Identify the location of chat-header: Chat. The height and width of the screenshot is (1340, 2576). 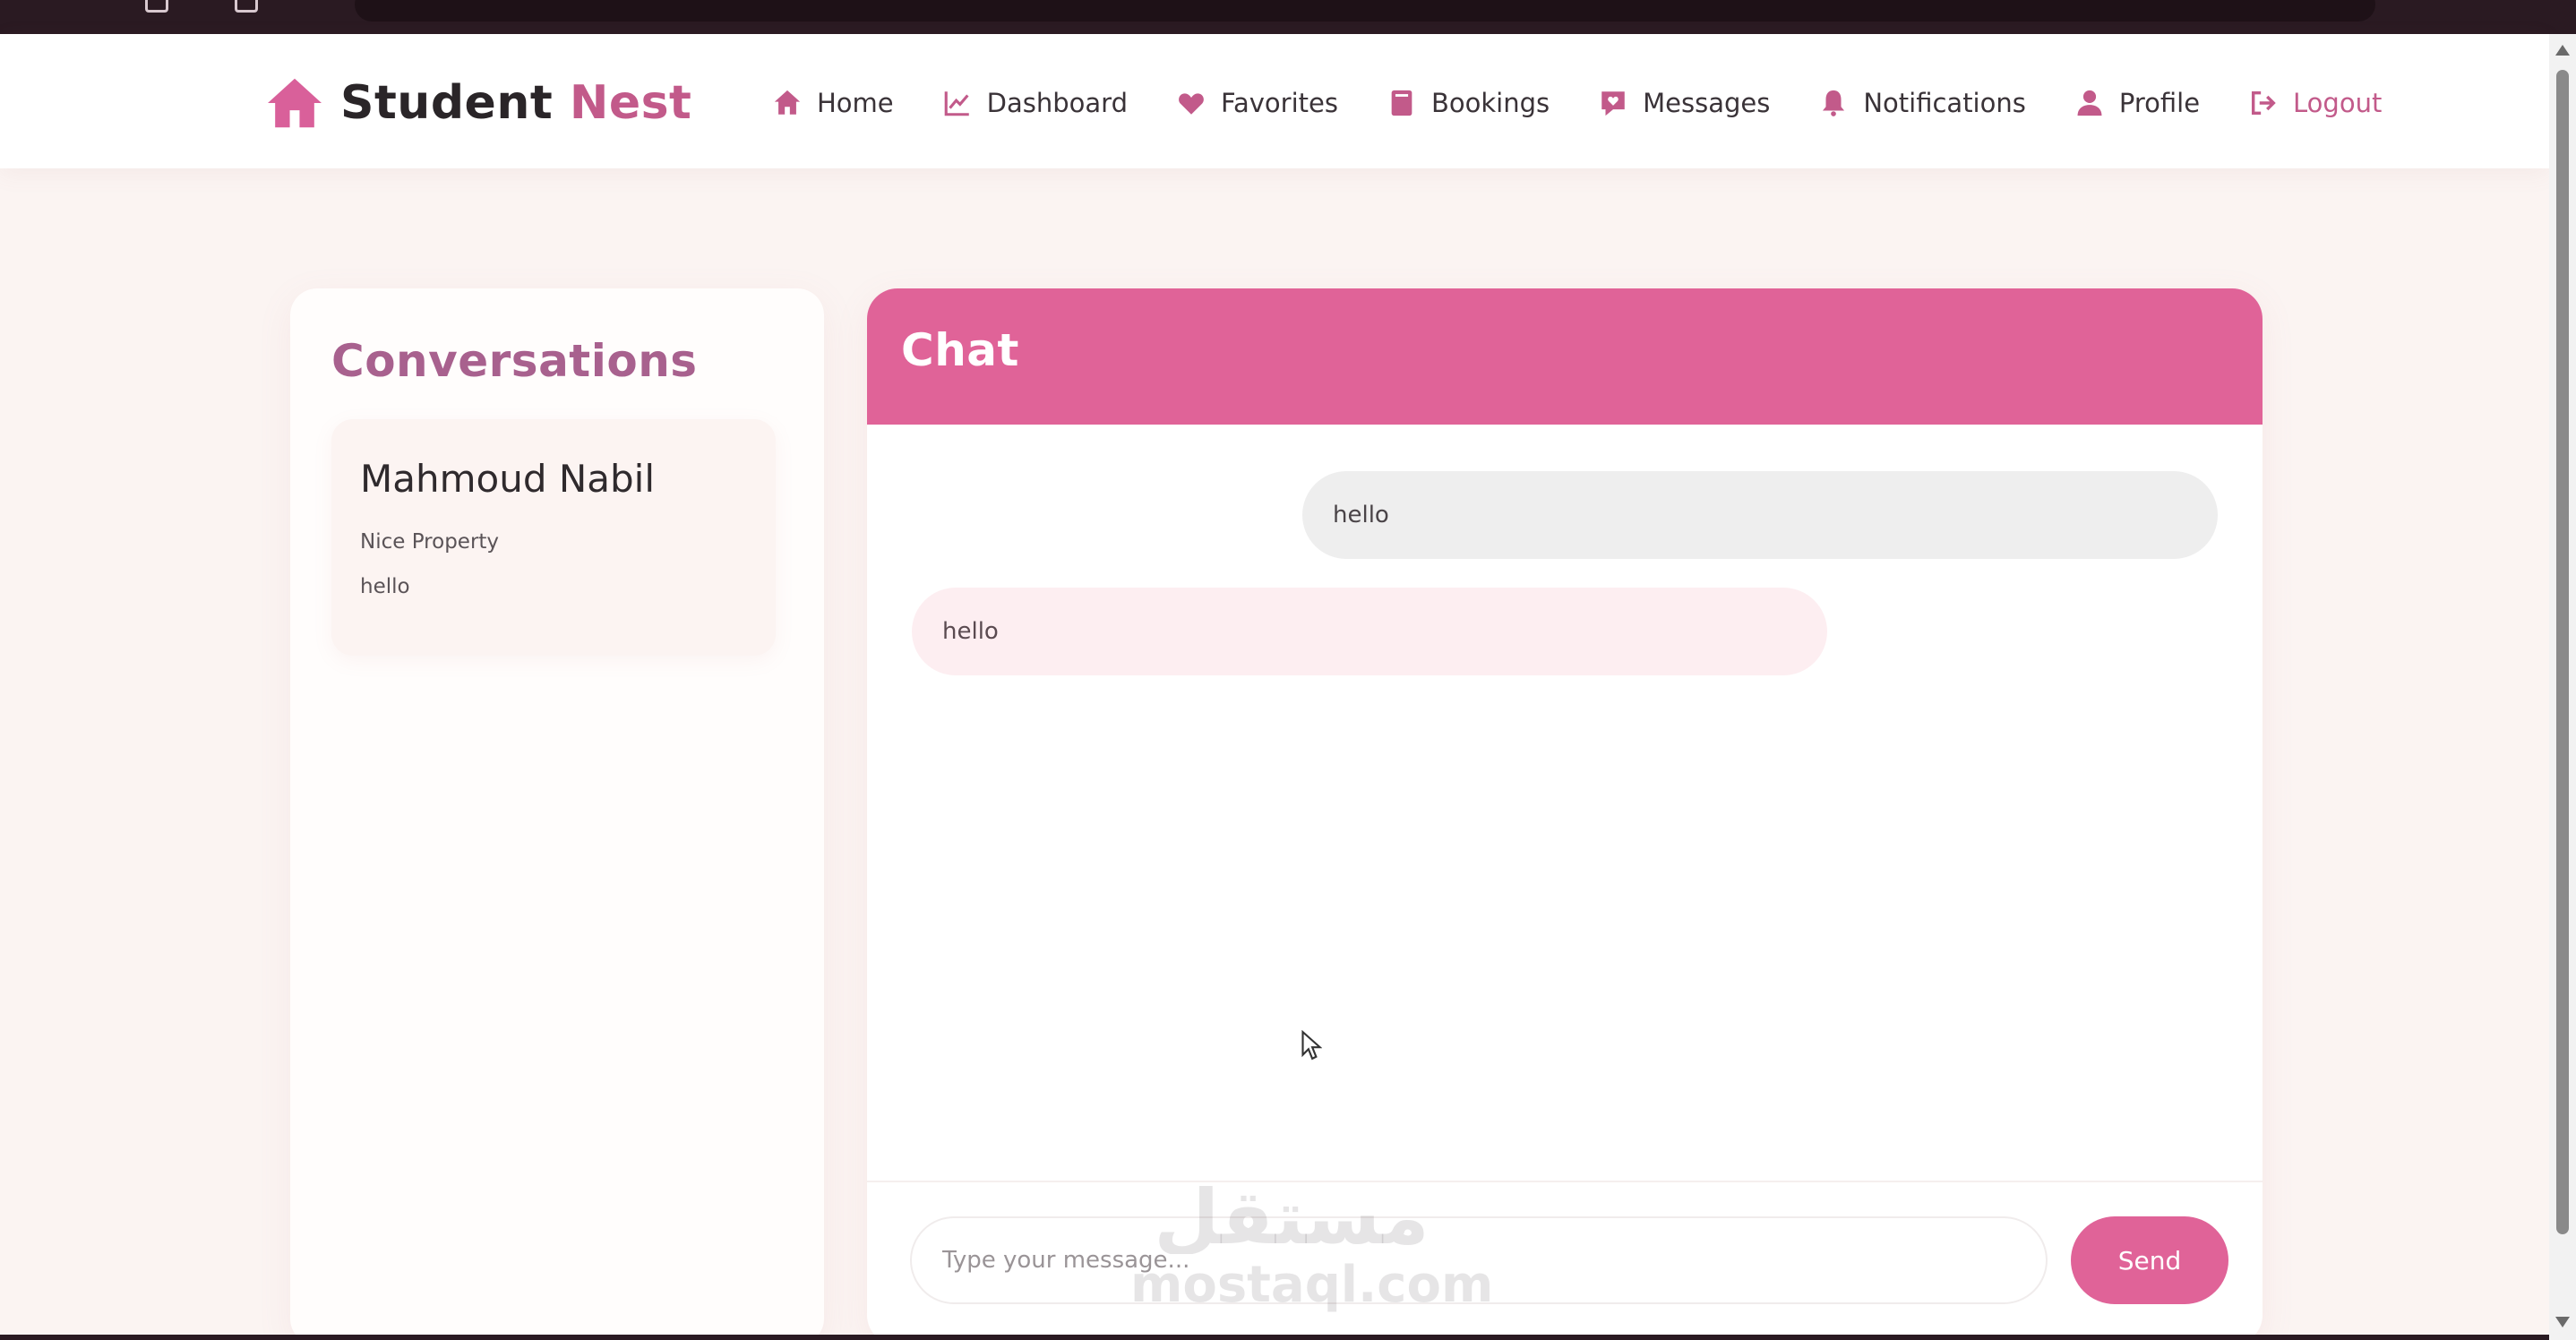
(1565, 356).